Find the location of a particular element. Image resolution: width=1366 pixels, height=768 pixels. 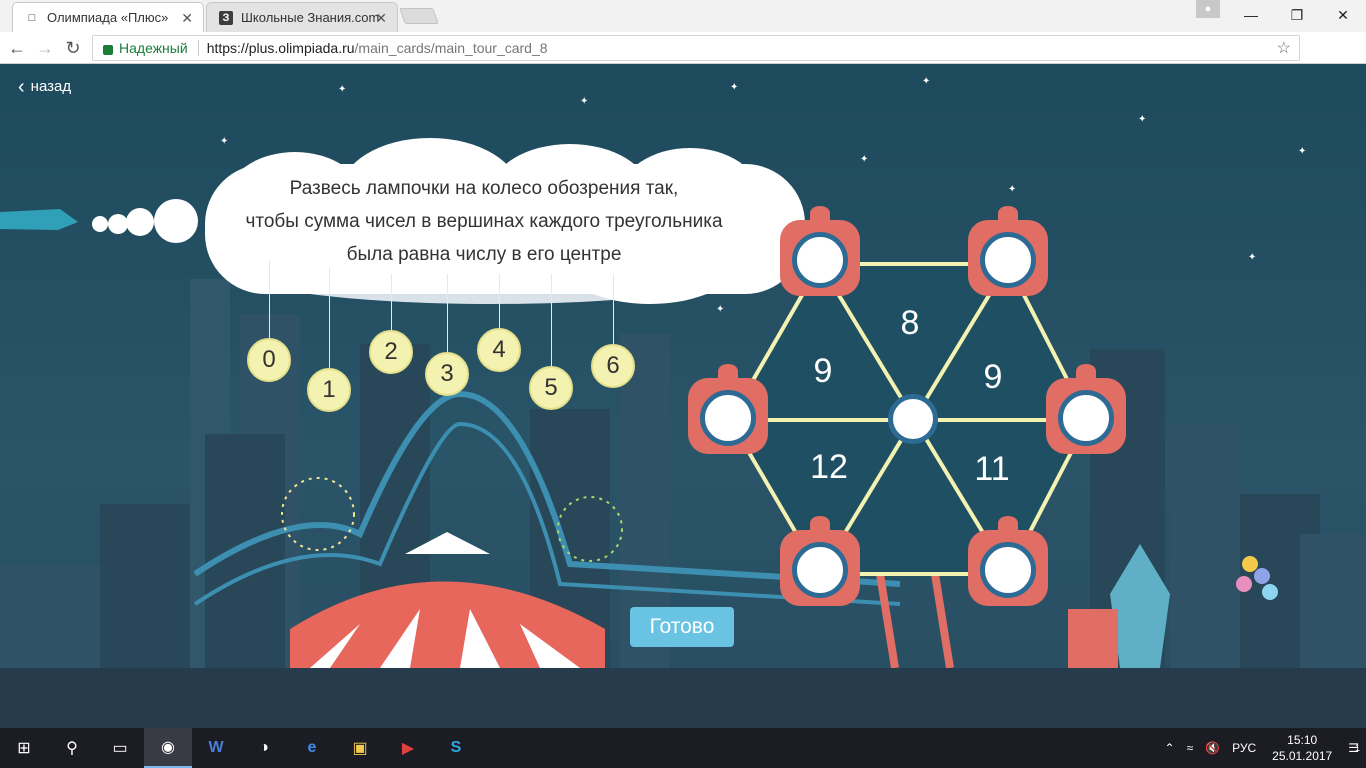

forward-arrow-icon: → is located at coordinates (45, 48).